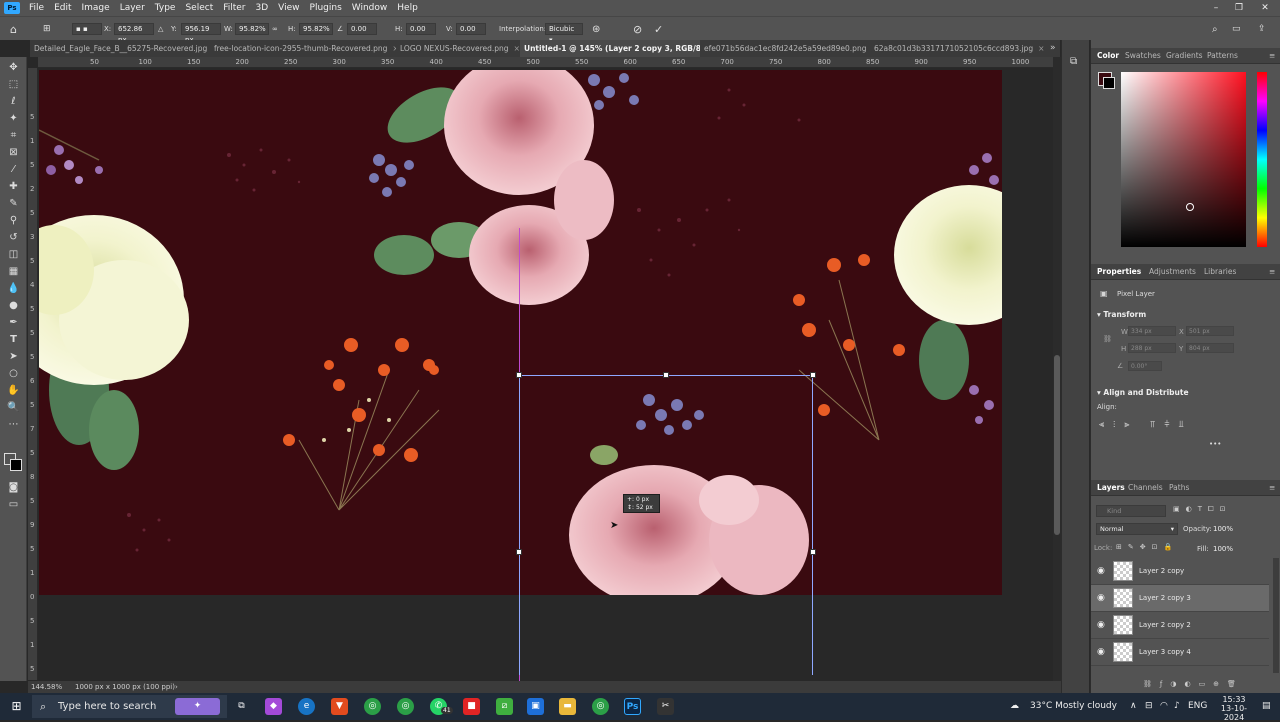 This screenshot has height=722, width=1280. Describe the element at coordinates (16, 465) in the screenshot. I see `background-color-swatch` at that location.